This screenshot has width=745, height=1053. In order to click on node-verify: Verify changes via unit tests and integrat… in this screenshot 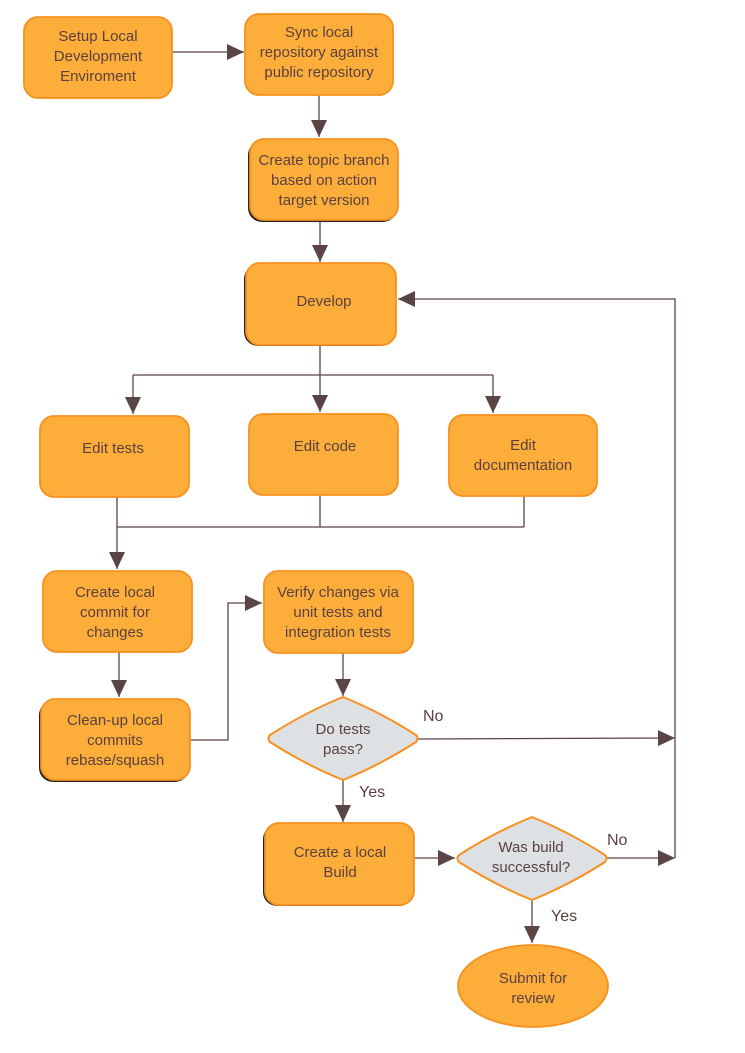, I will do `click(338, 612)`.